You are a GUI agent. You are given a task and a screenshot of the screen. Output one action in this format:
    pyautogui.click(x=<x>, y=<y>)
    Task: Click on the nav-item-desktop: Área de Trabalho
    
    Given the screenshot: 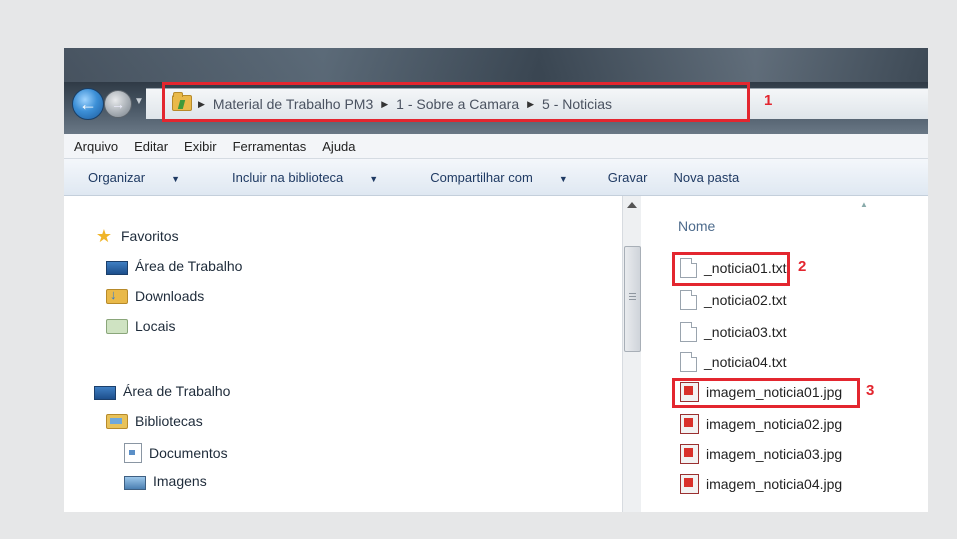 What is the action you would take?
    pyautogui.click(x=162, y=391)
    